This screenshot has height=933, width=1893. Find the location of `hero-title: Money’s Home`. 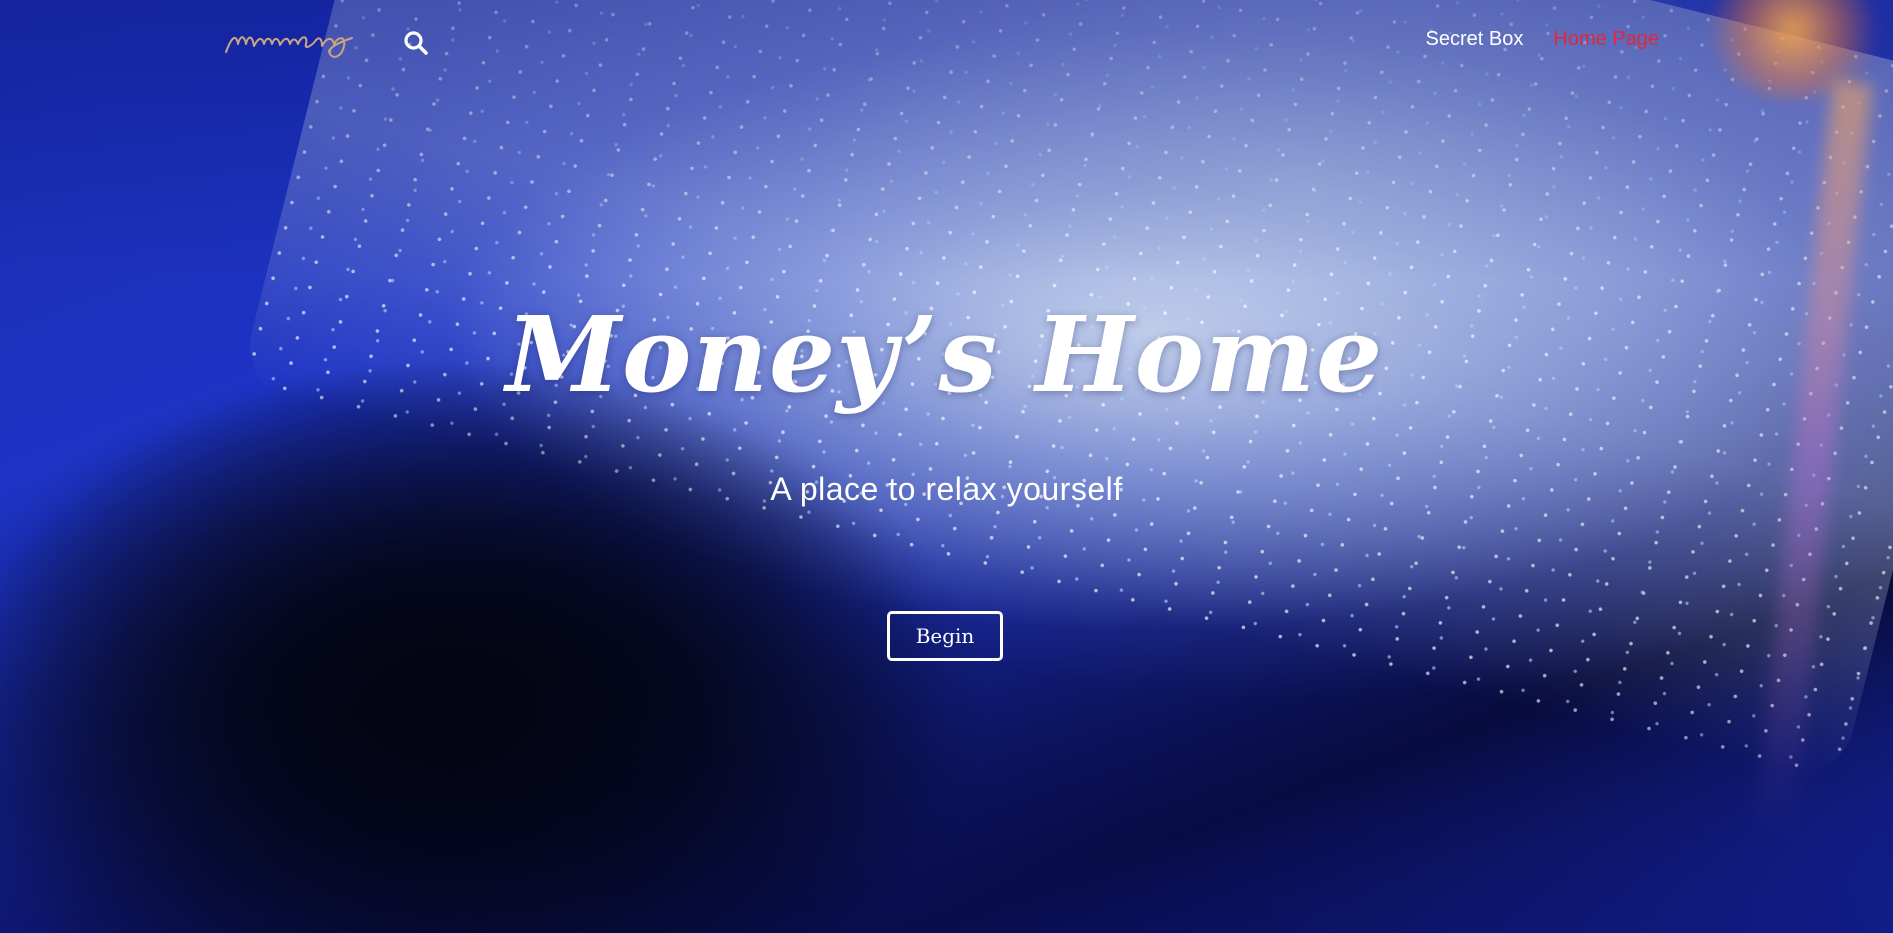

hero-title: Money’s Home is located at coordinates (944, 354).